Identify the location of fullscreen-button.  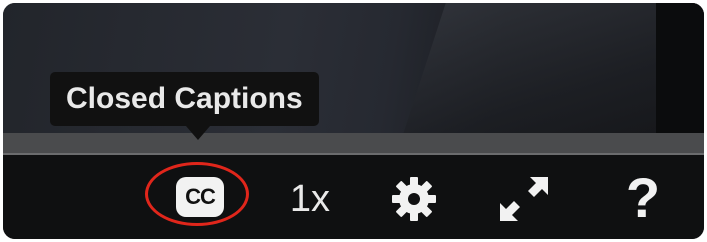
(524, 199).